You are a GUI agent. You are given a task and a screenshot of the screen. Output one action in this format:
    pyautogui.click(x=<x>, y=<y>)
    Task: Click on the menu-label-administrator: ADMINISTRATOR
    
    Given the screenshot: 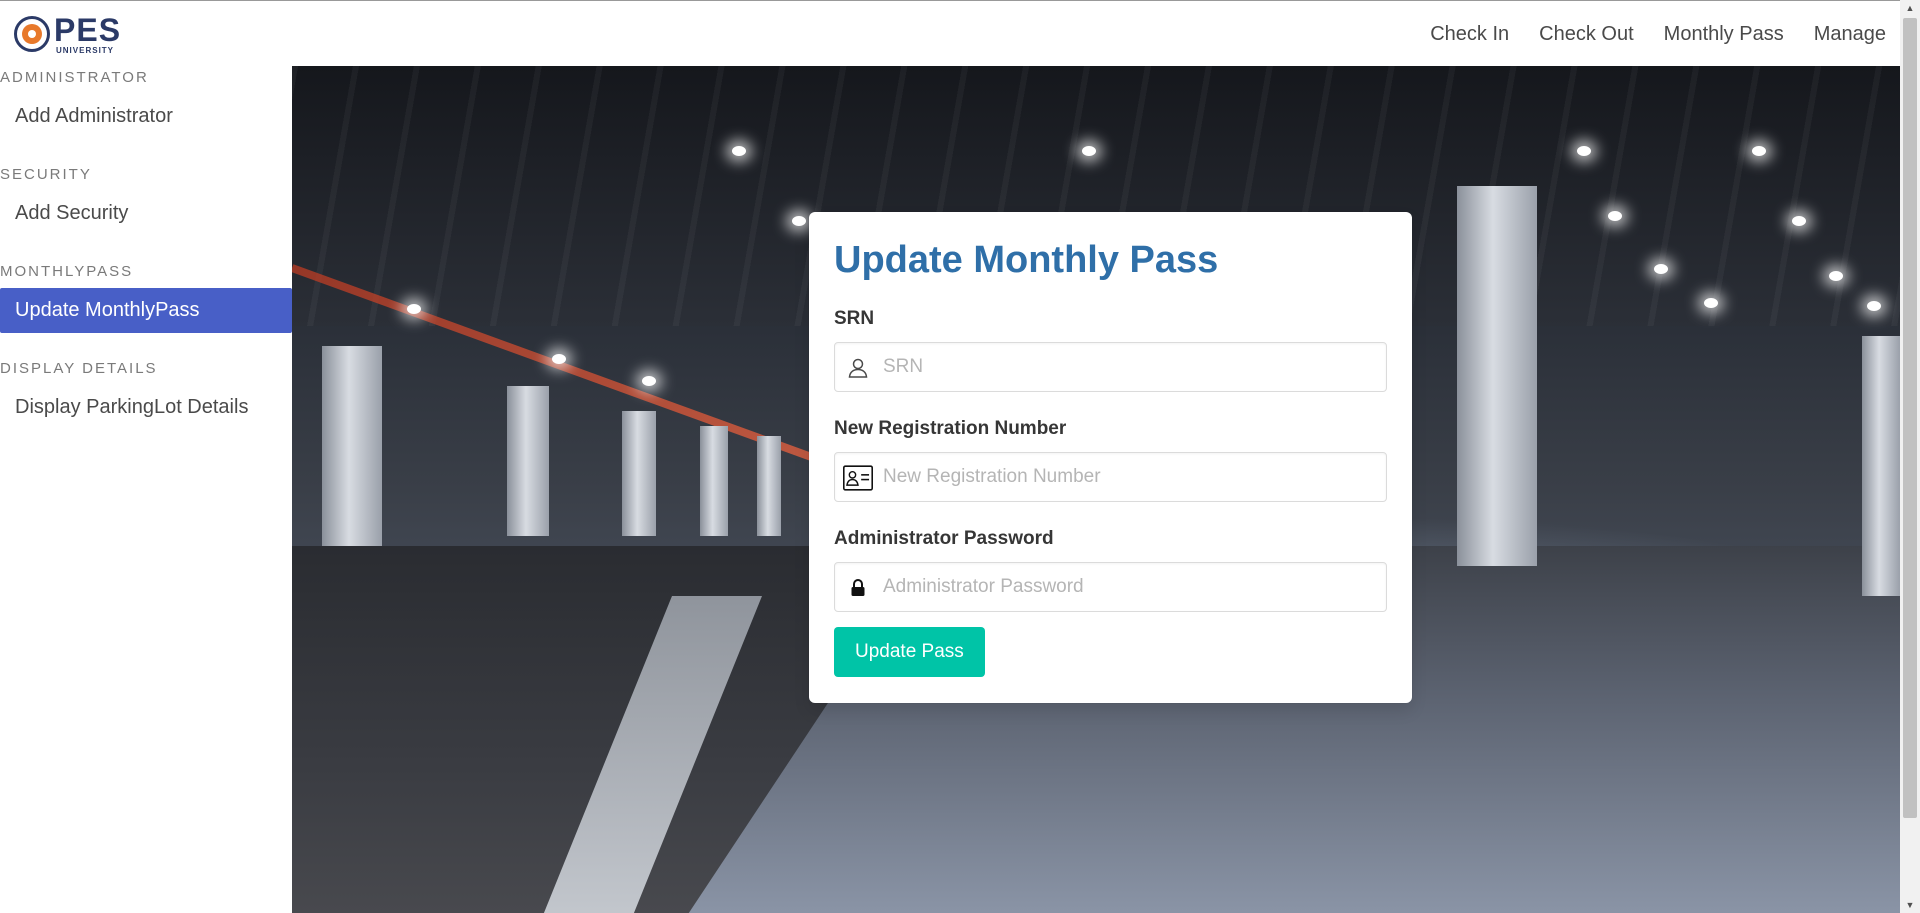 What is the action you would take?
    pyautogui.click(x=74, y=77)
    